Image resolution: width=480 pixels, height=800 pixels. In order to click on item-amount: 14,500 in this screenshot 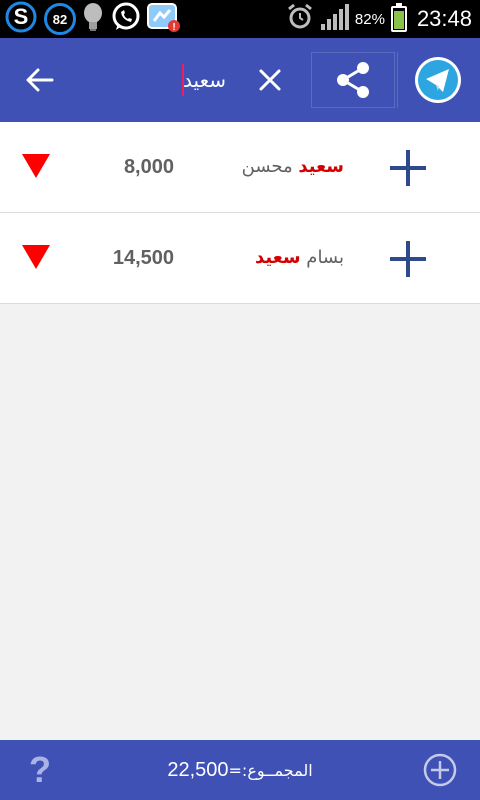, I will do `click(143, 258)`.